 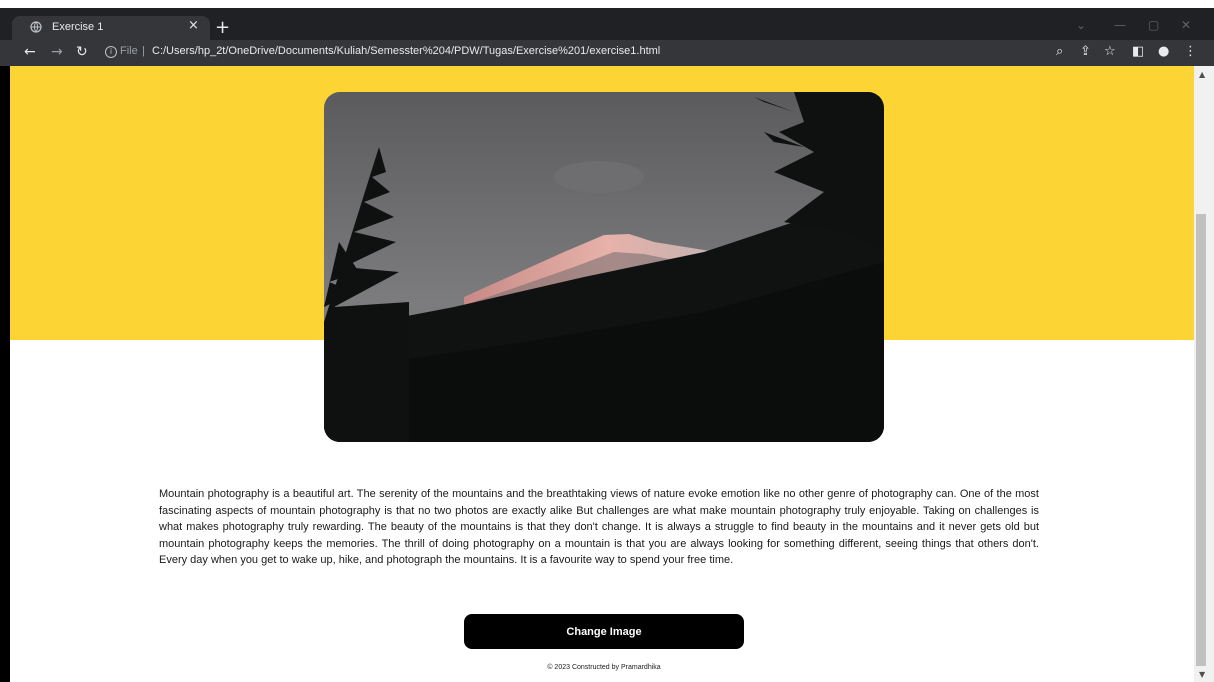 I want to click on globe-icon, so click(x=36, y=27).